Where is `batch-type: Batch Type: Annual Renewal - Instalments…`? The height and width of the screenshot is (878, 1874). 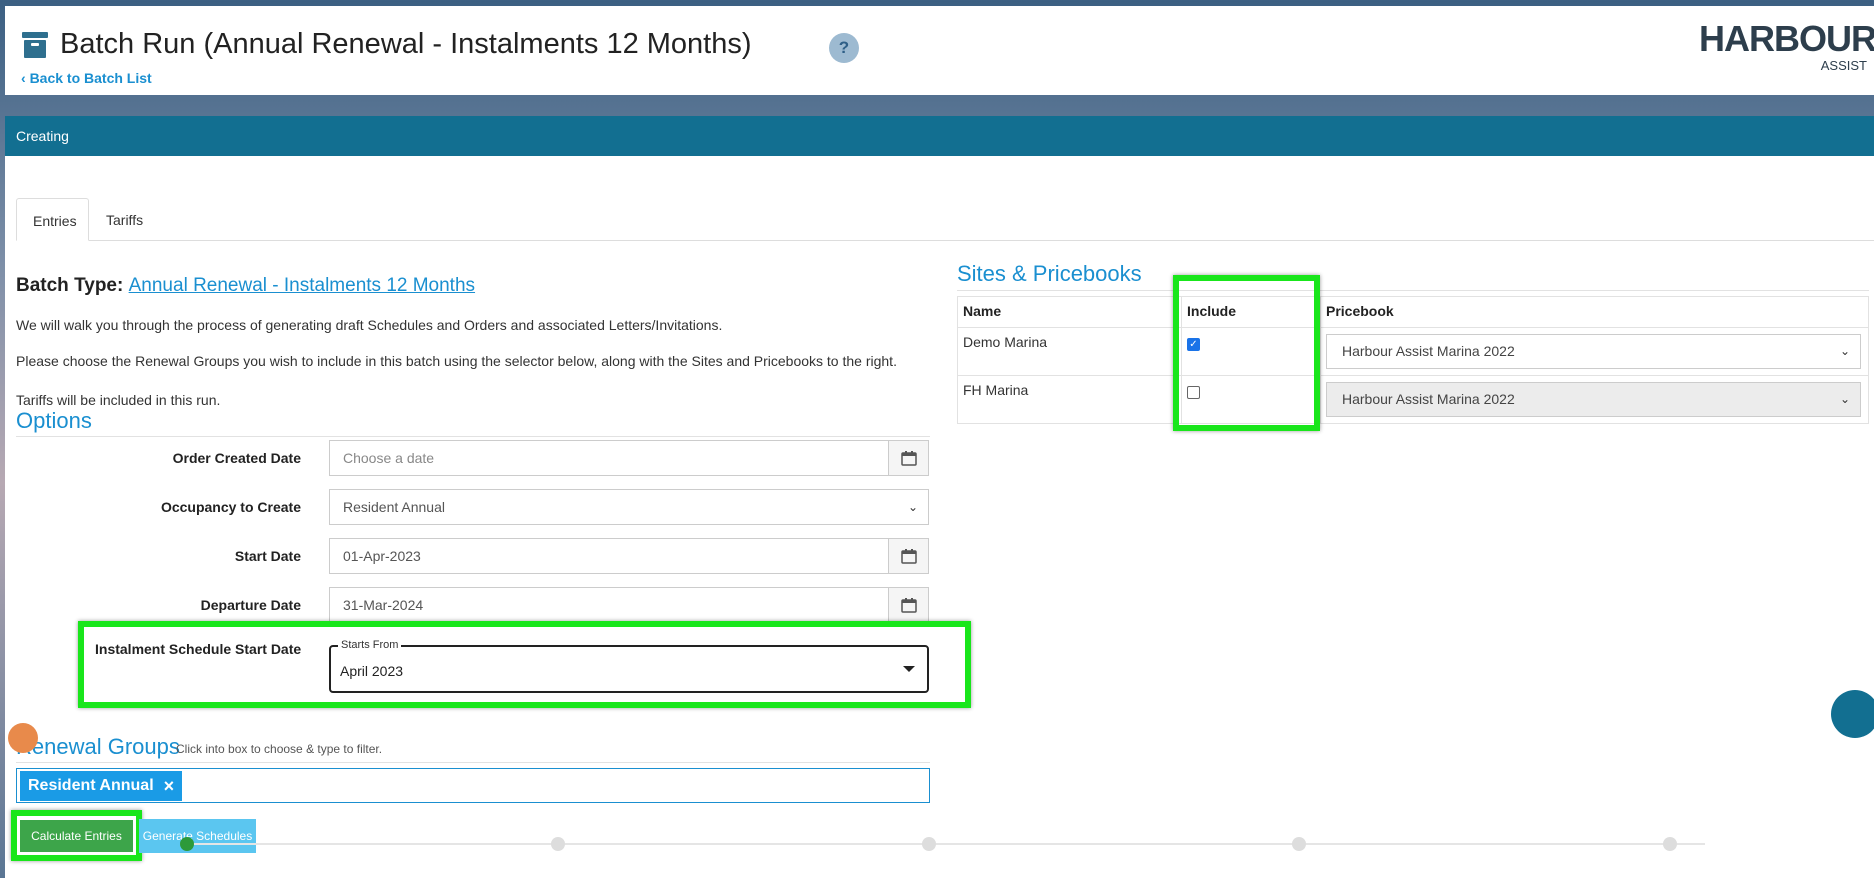
batch-type: Batch Type: Annual Renewal - Instalments… is located at coordinates (245, 286).